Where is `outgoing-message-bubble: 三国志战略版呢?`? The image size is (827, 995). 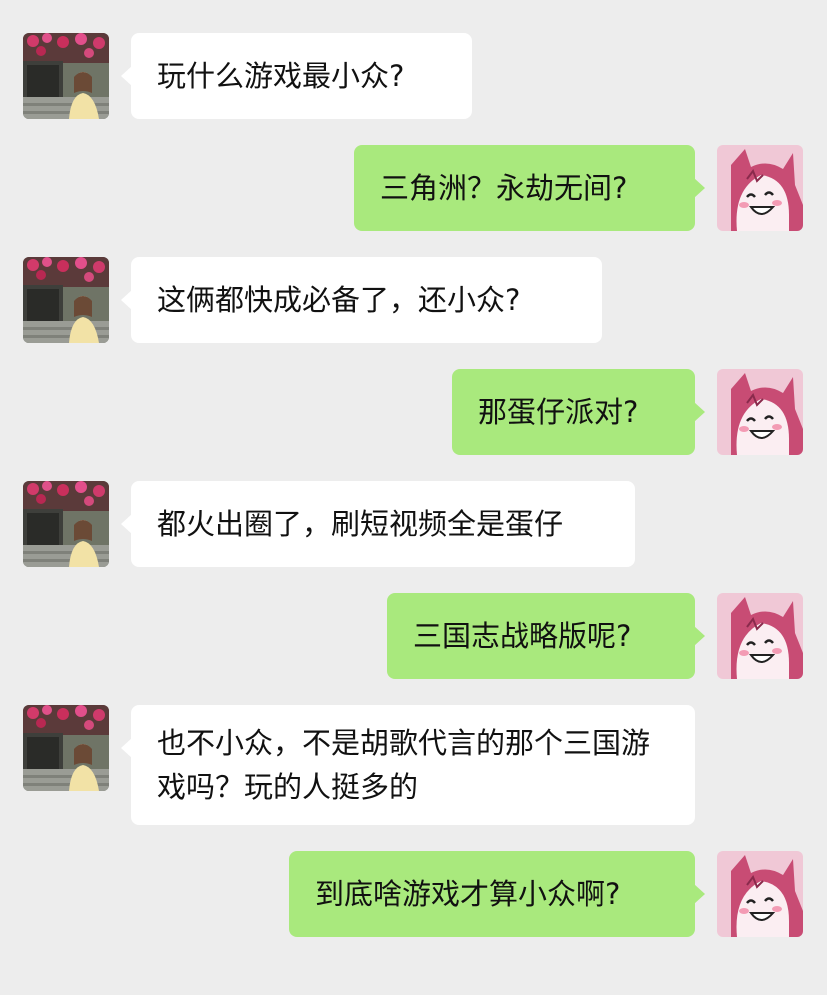 outgoing-message-bubble: 三国志战略版呢? is located at coordinates (546, 636).